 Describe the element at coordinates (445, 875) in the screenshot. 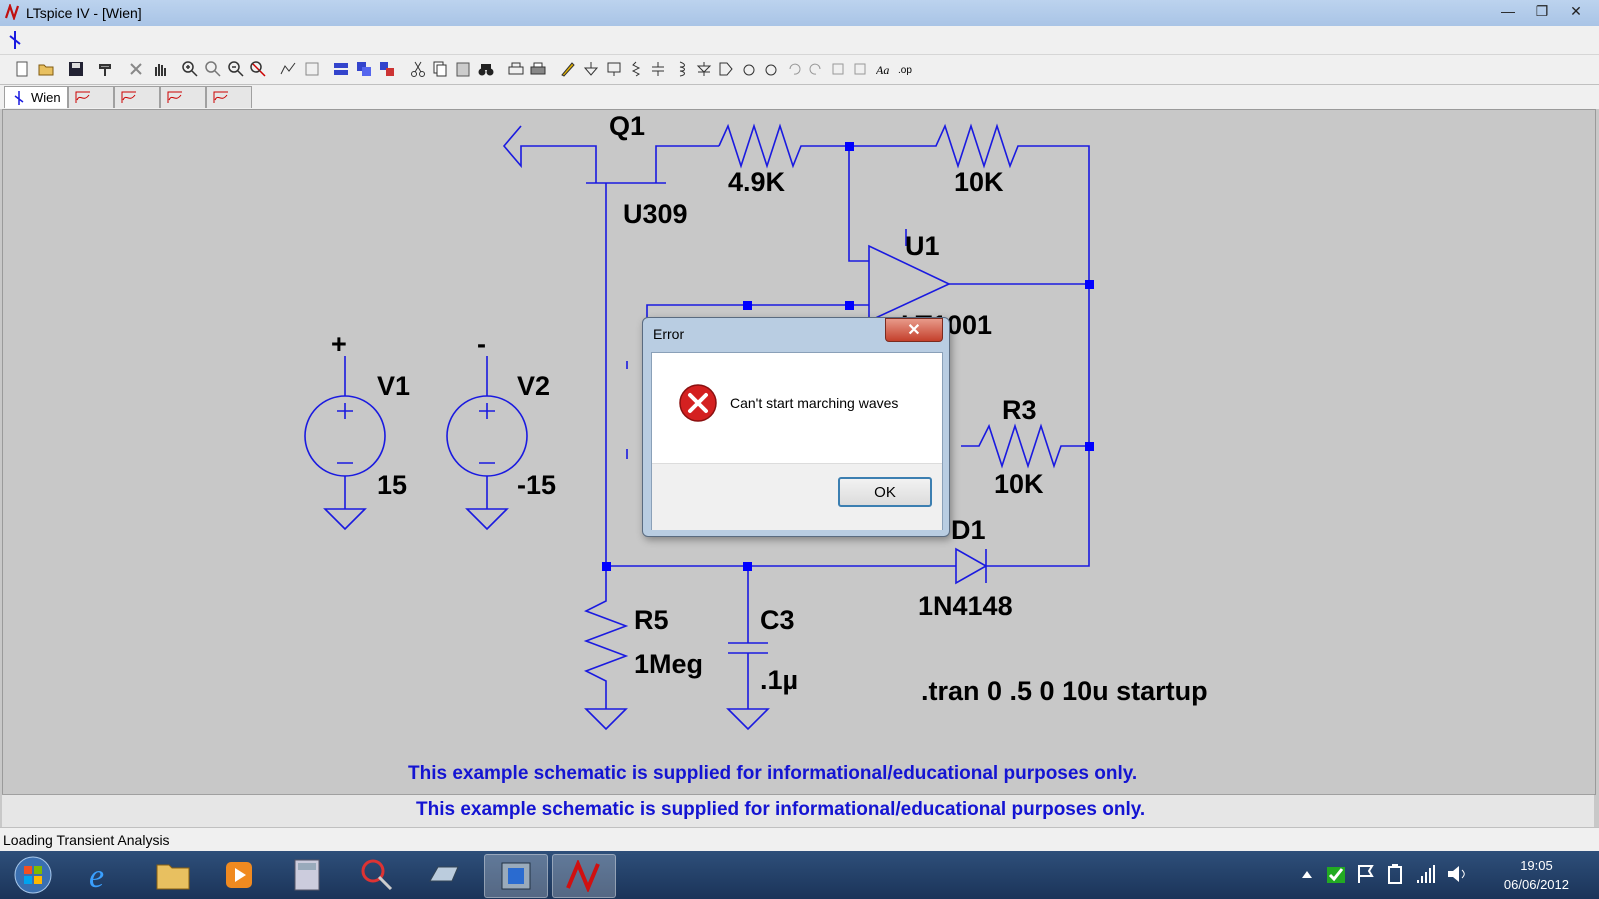

I see `taskbar-app` at that location.